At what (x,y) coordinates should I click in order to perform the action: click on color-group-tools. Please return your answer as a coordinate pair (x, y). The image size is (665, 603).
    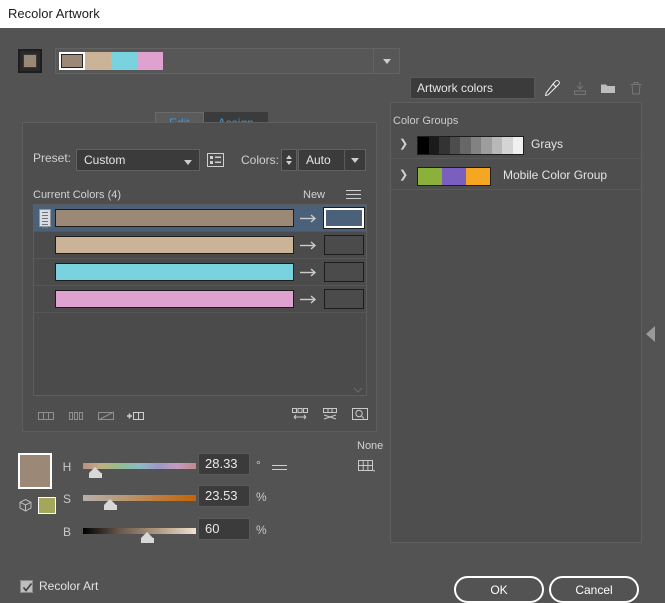
    Looking at the image, I should click on (594, 88).